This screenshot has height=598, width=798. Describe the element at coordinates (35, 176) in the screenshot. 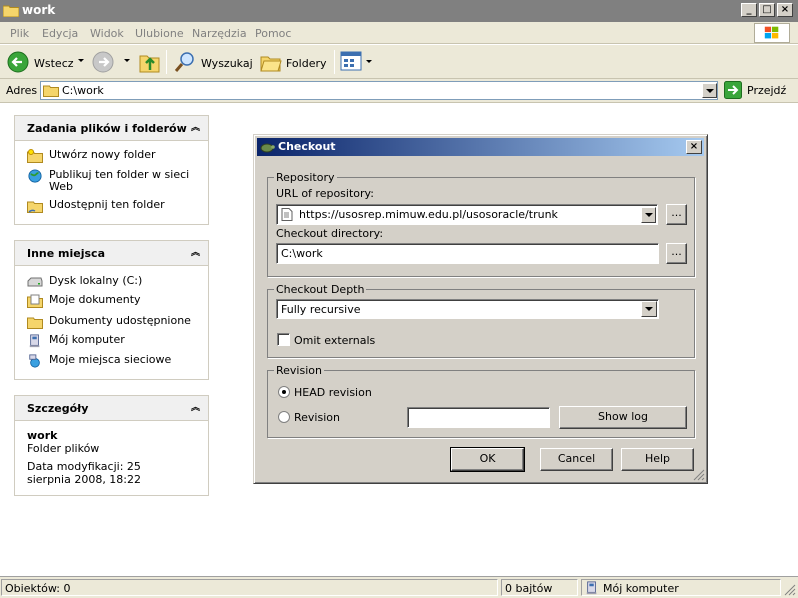

I see `globe-icon` at that location.